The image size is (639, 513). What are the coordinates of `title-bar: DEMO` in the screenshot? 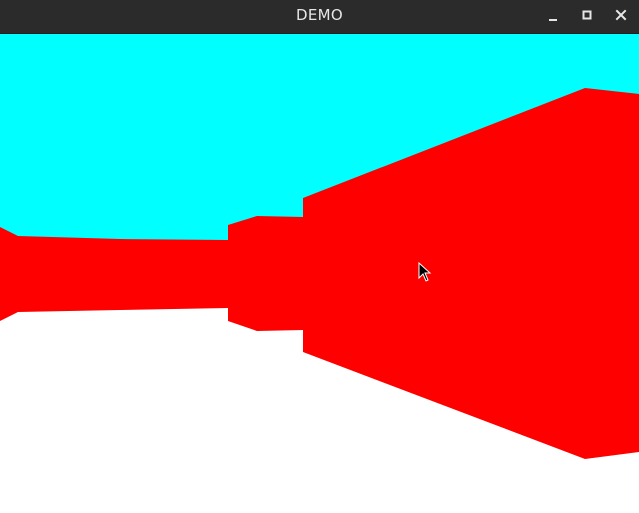 It's located at (319, 17).